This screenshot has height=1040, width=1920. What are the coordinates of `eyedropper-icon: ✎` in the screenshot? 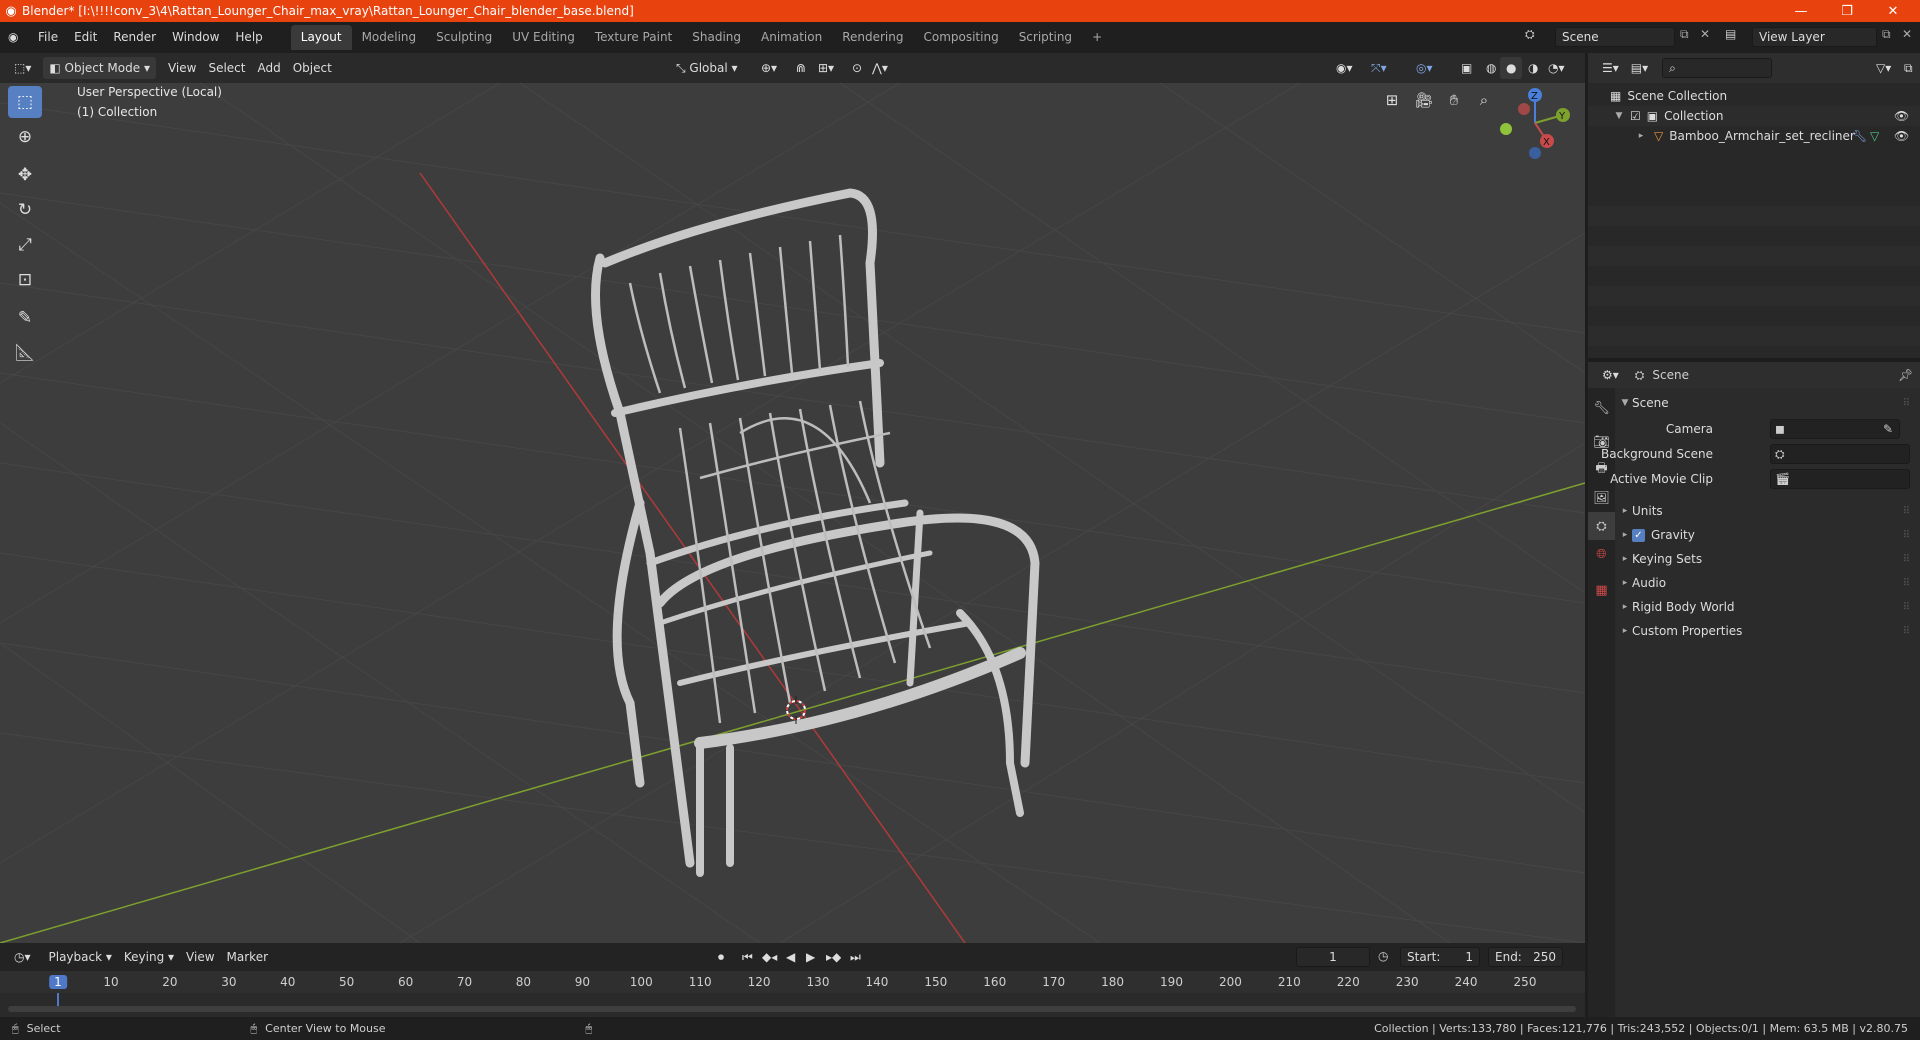 It's located at (1888, 429).